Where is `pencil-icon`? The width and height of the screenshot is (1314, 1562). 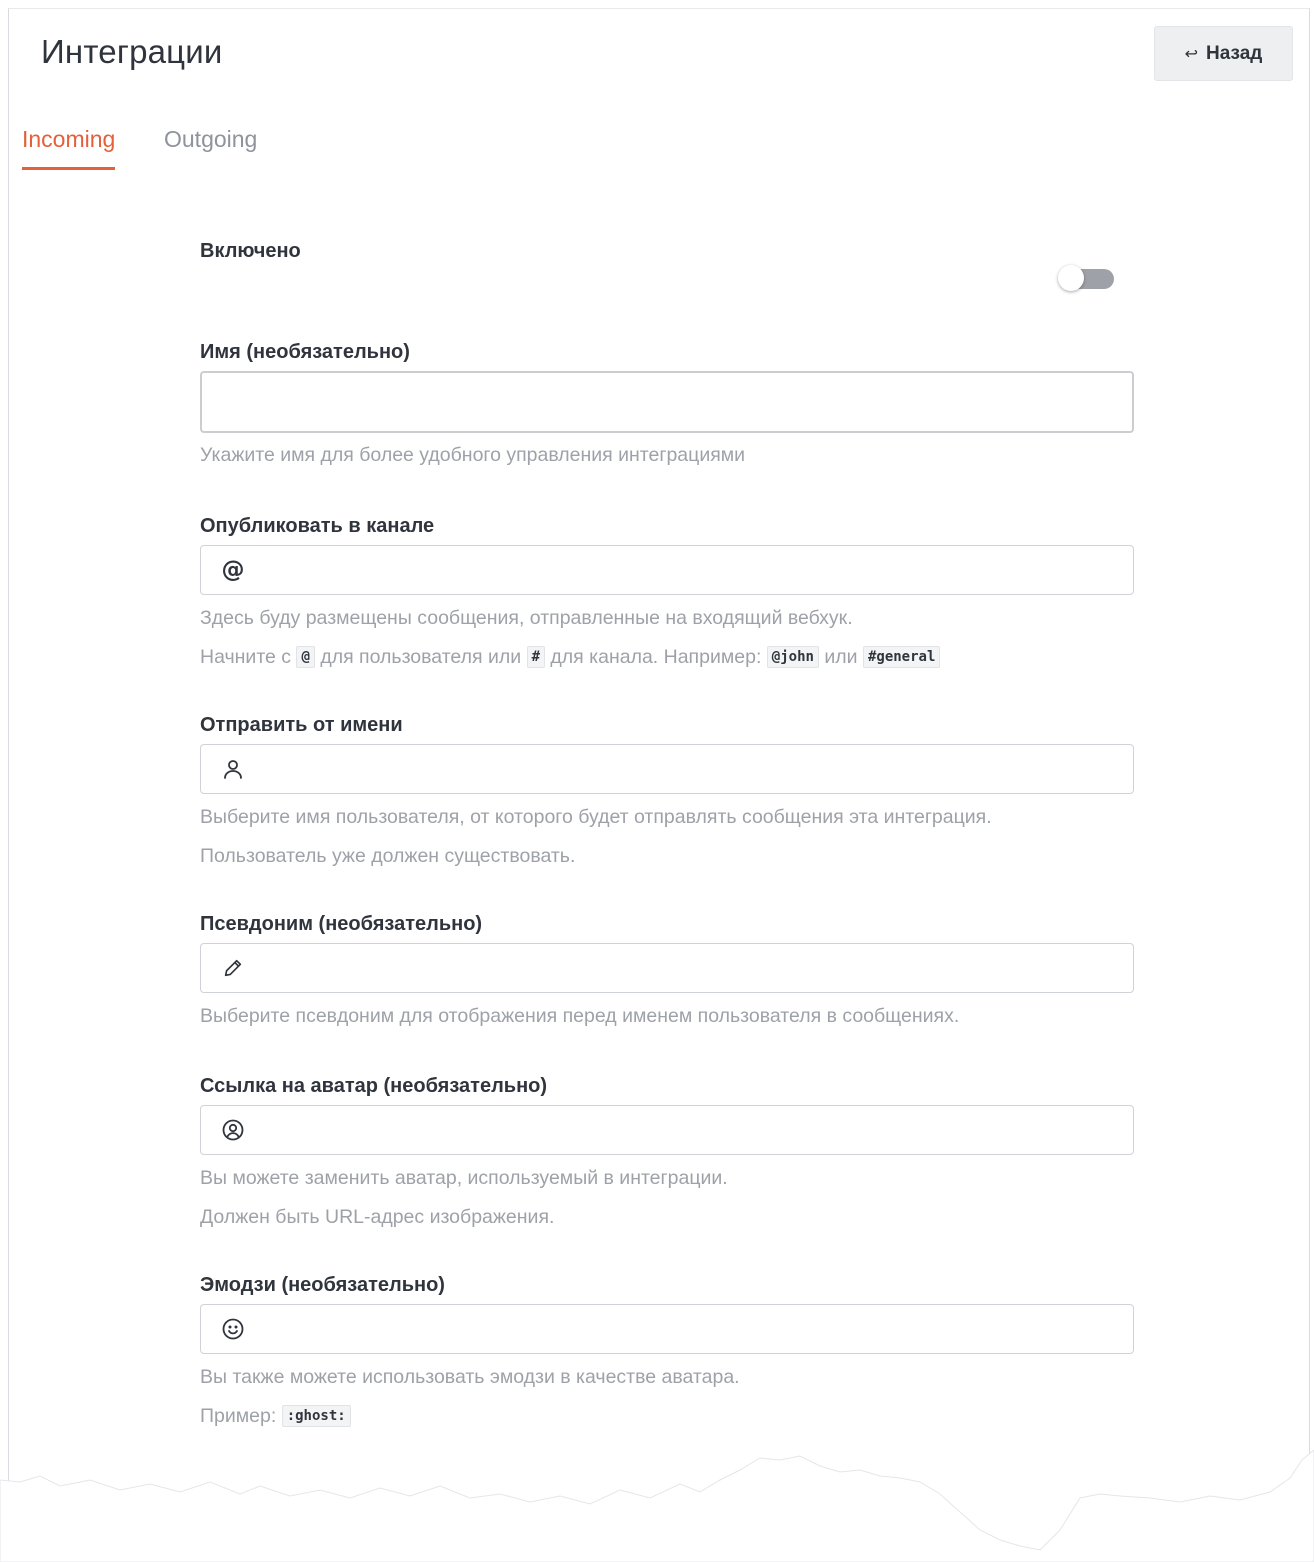 pencil-icon is located at coordinates (233, 968).